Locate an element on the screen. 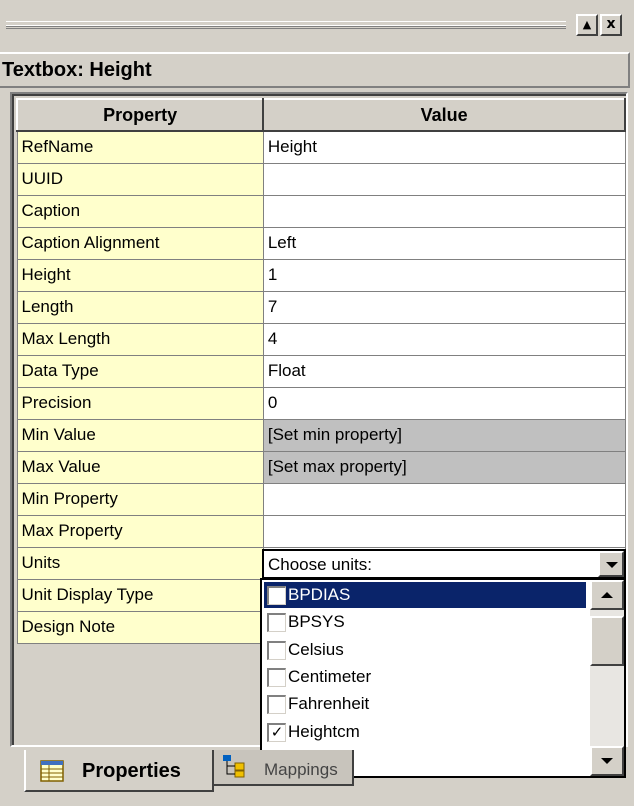 This screenshot has width=634, height=806. tab-properties-label: Properties is located at coordinates (131, 771).